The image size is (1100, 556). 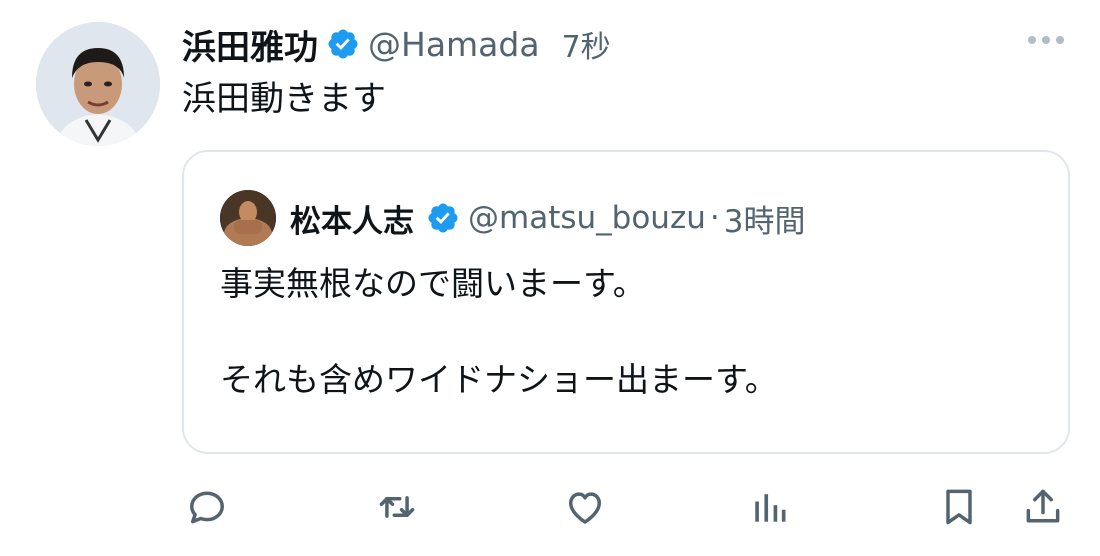 What do you see at coordinates (284, 99) in the screenshot?
I see `tweet-text: 浜田動きます` at bounding box center [284, 99].